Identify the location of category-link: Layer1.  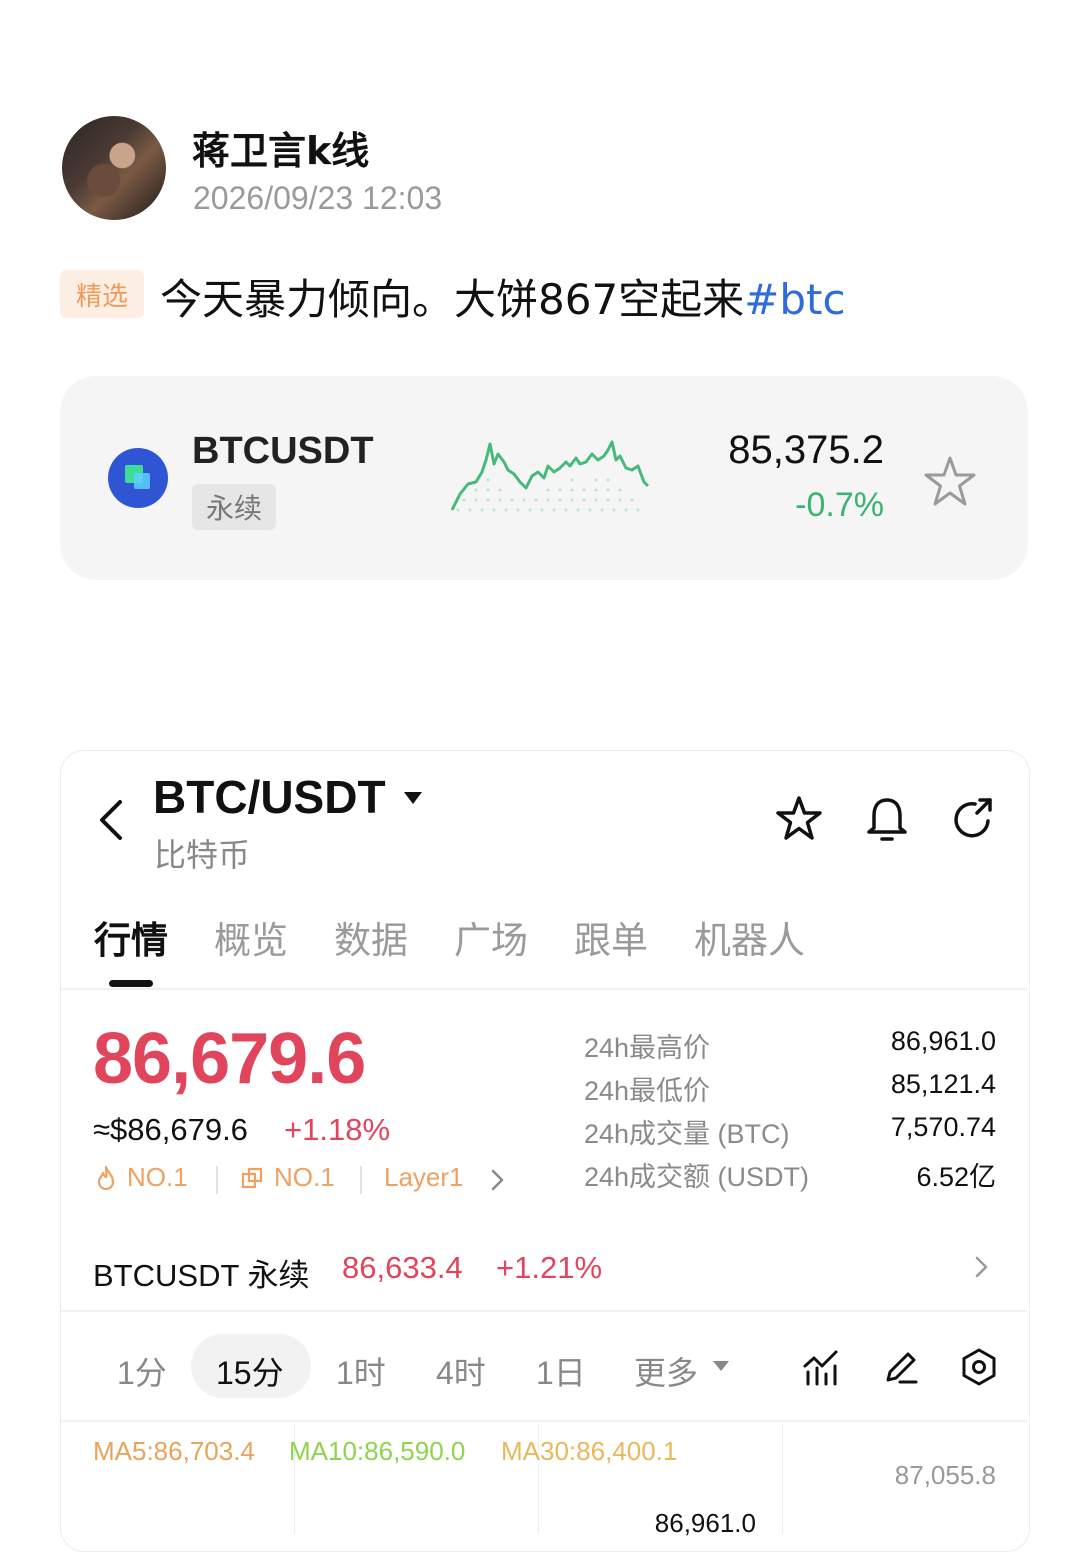
(424, 1177).